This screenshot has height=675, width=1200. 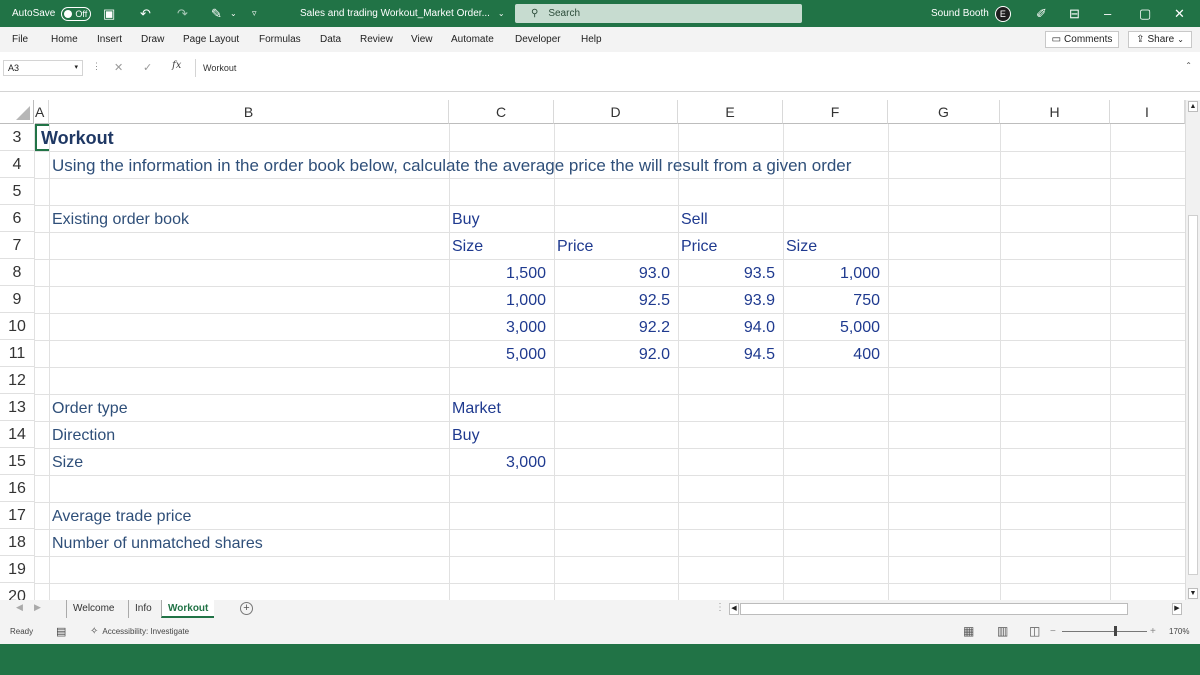 I want to click on row-header-17: 17, so click(x=17, y=515).